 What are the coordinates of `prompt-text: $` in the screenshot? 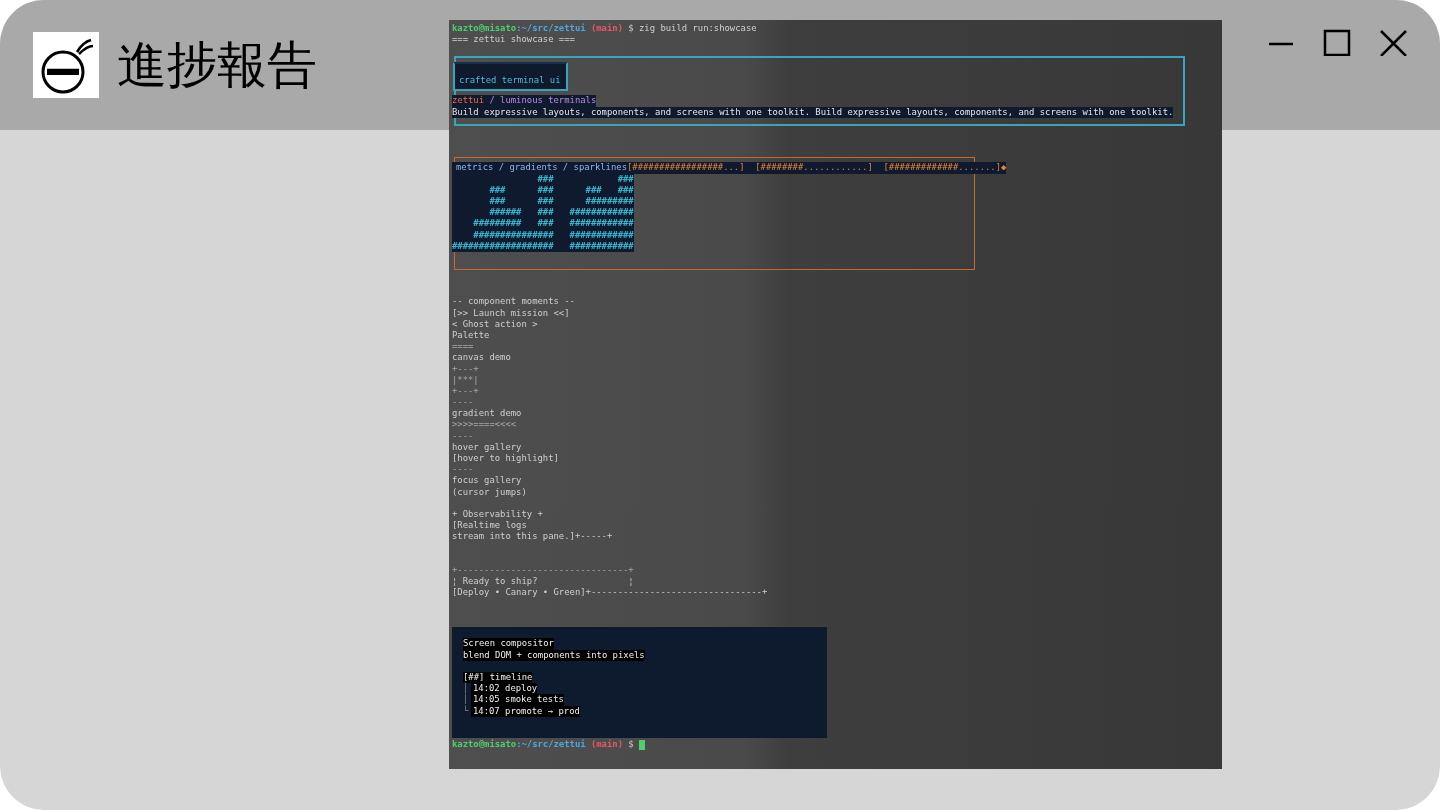 It's located at (630, 745).